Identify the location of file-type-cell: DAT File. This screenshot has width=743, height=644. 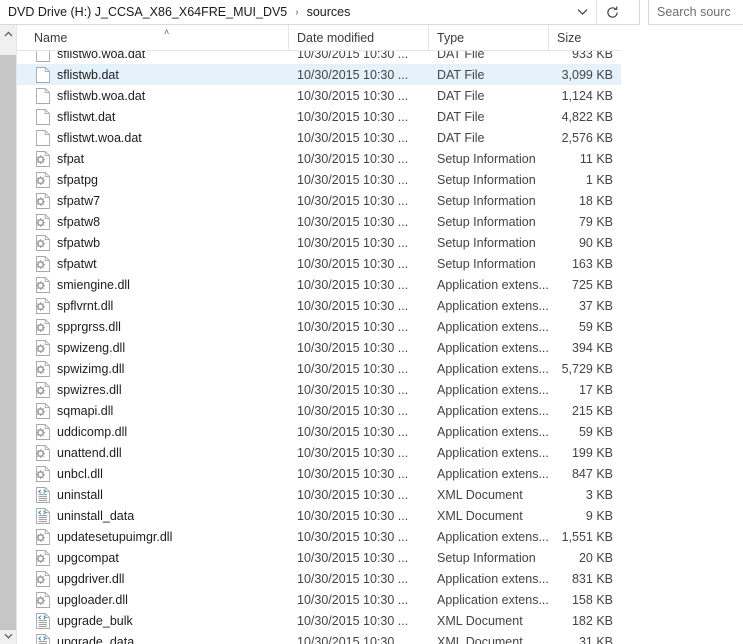
(461, 137).